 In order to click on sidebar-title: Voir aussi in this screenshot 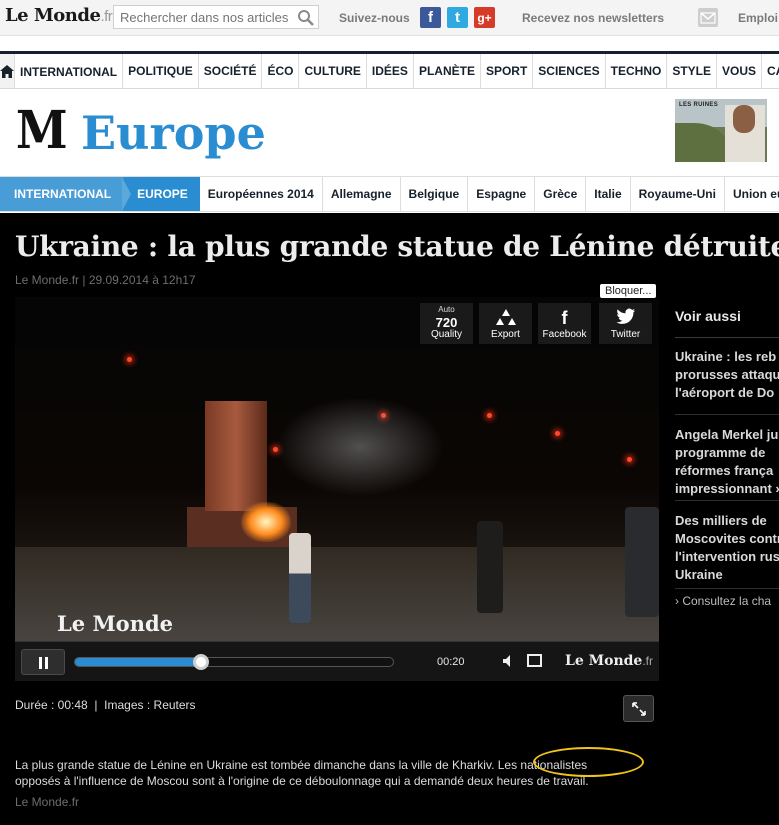, I will do `click(727, 318)`.